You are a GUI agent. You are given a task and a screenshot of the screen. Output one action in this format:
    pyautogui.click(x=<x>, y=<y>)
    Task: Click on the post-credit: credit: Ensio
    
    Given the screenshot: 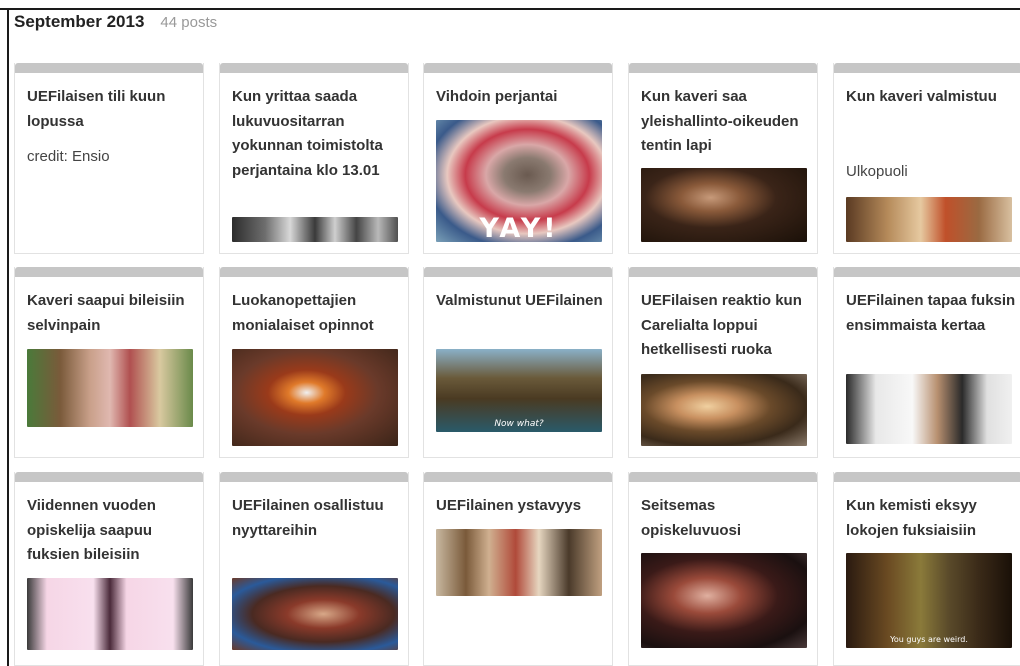 What is the action you would take?
    pyautogui.click(x=68, y=156)
    